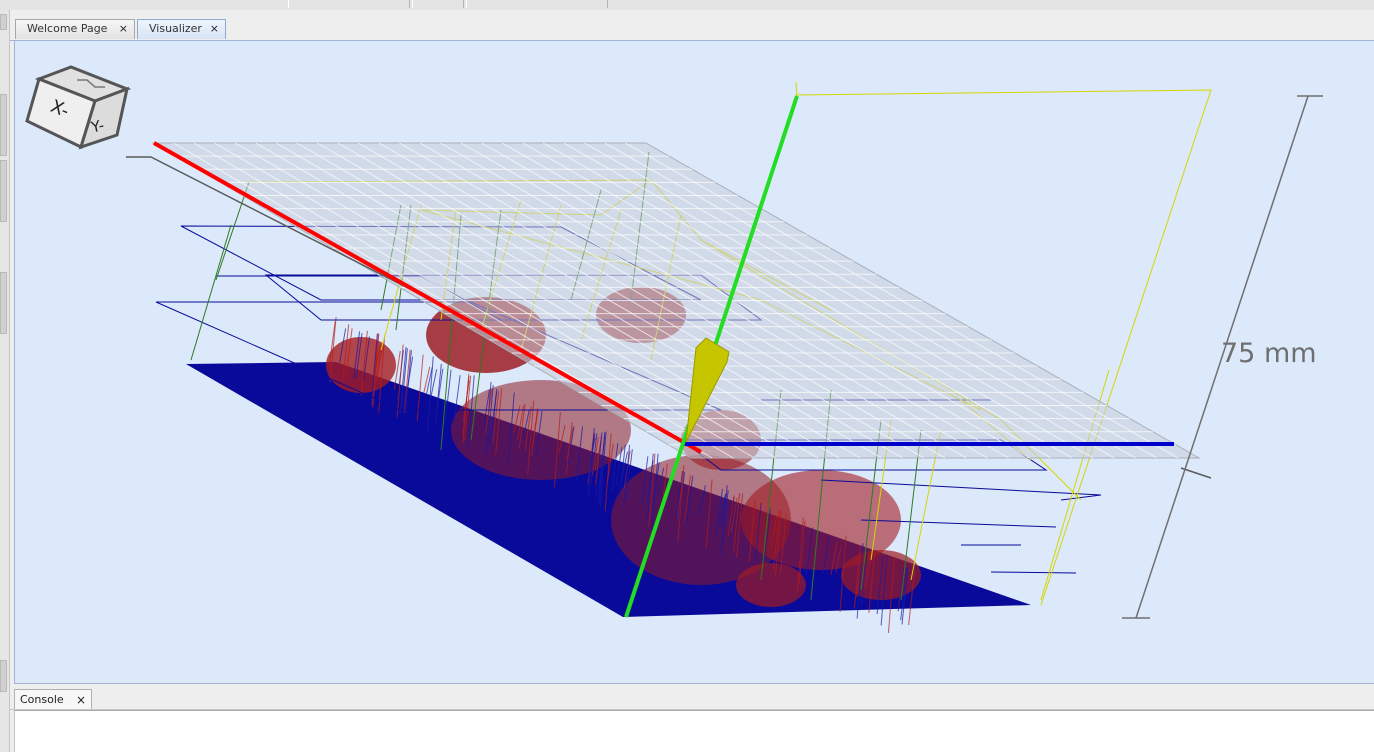  What do you see at coordinates (1269, 353) in the screenshot?
I see `dimension-label: 75 mm` at bounding box center [1269, 353].